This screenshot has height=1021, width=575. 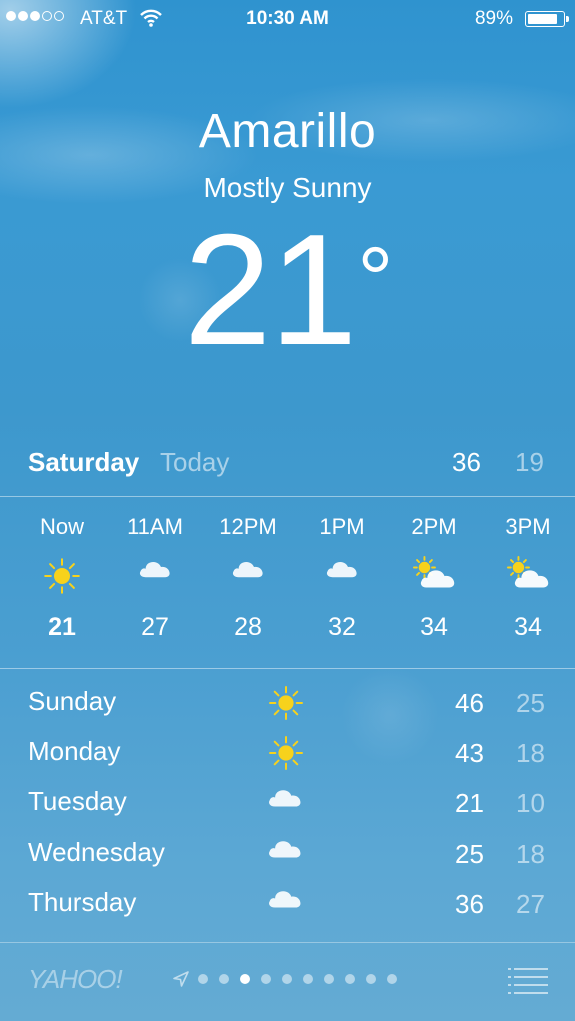 I want to click on hourly-time: 2PM, so click(x=434, y=526).